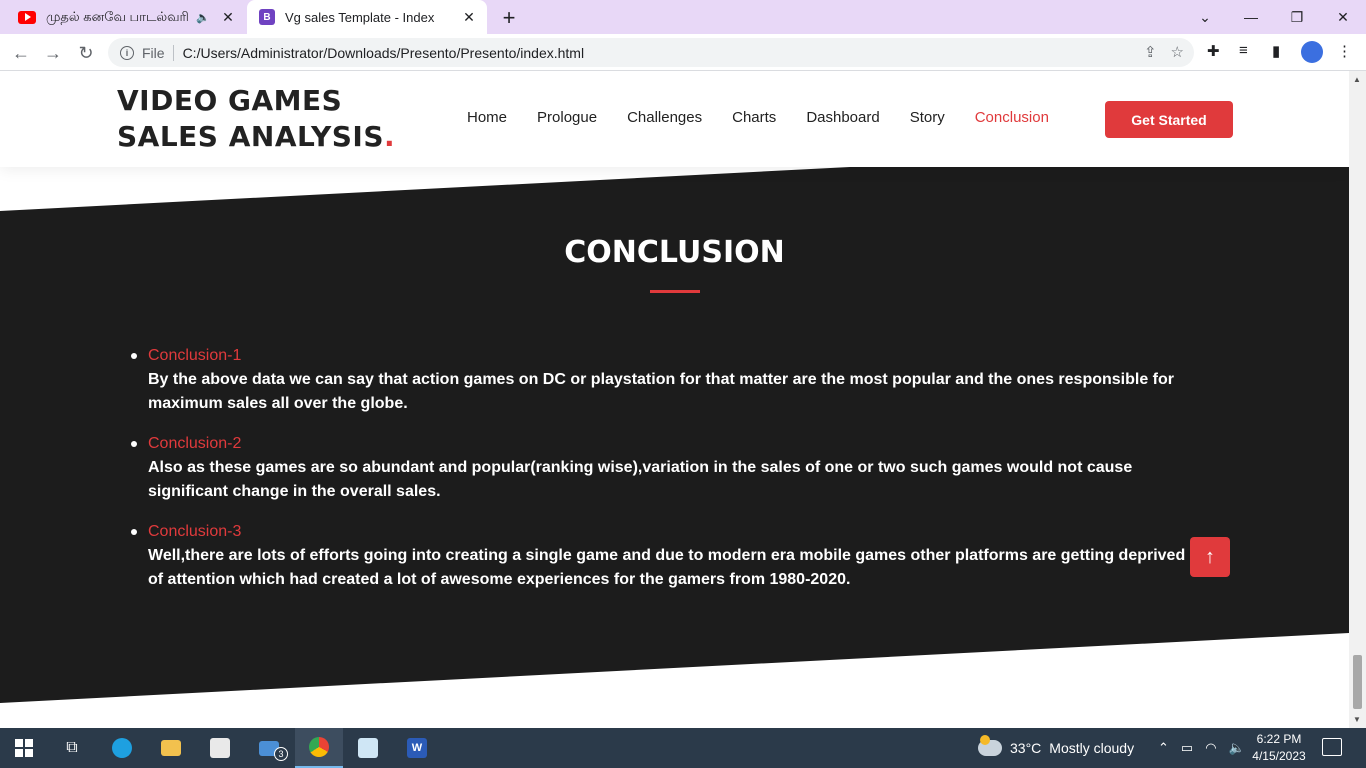  Describe the element at coordinates (203, 17) in the screenshot. I see `speaker-icon: 🔈` at that location.